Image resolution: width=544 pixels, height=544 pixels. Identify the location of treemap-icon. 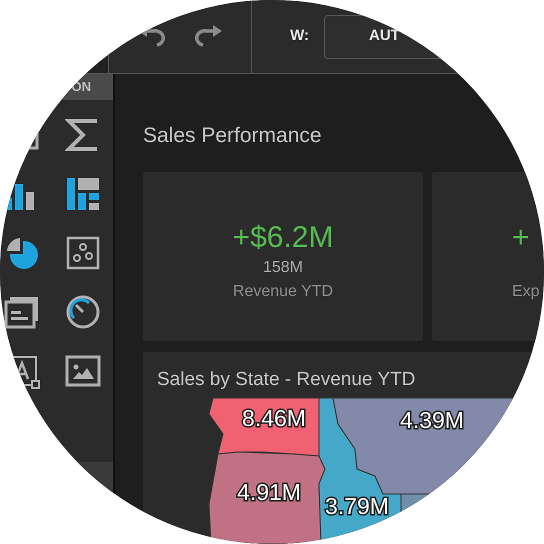
(83, 194).